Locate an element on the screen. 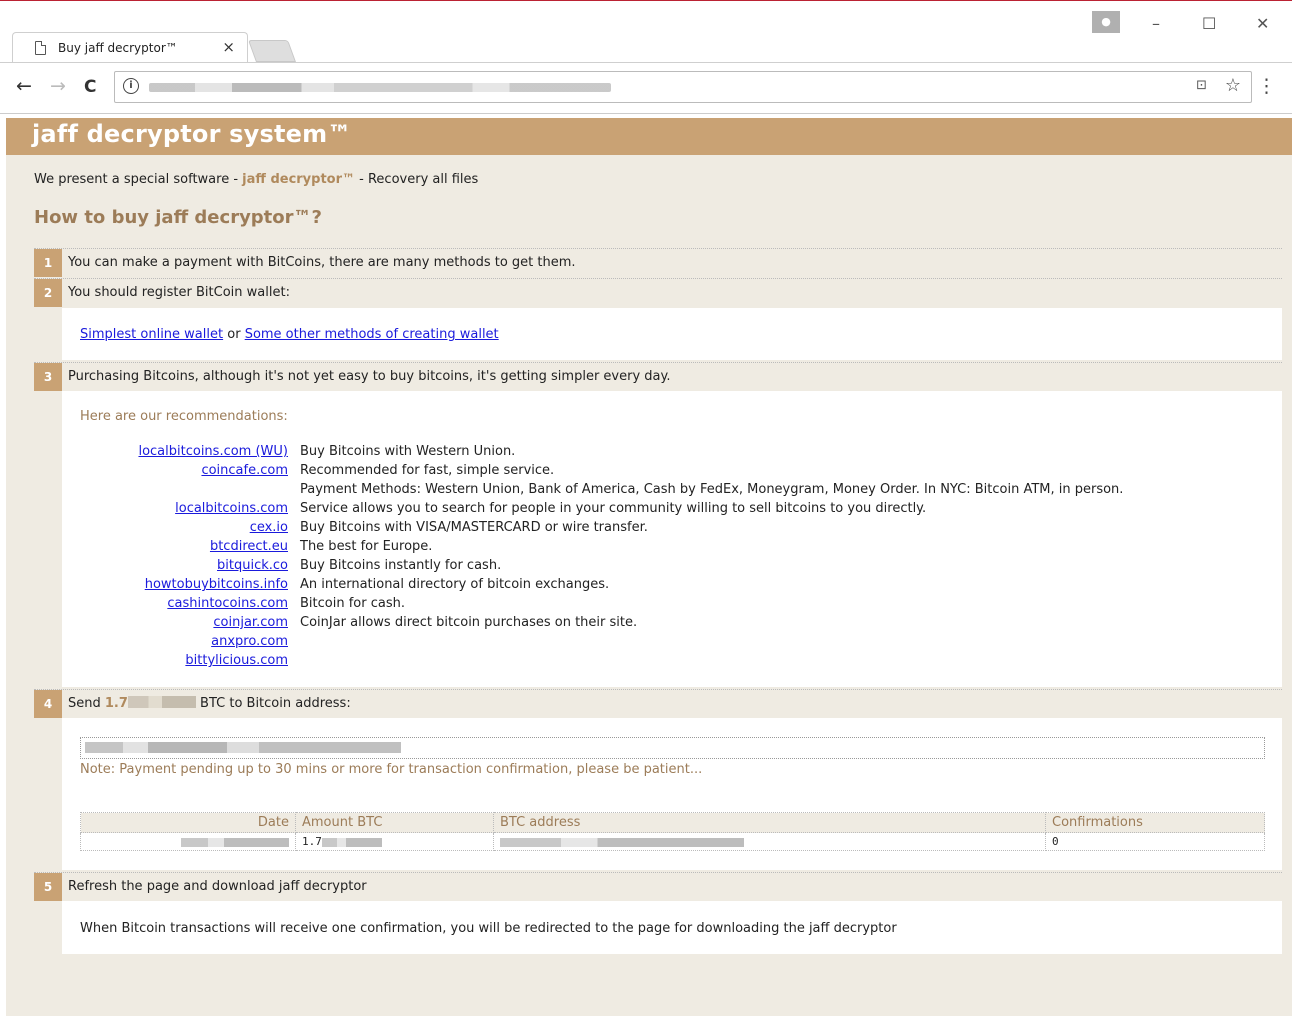 This screenshot has height=1016, width=1292. url-text-redacted is located at coordinates (380, 87).